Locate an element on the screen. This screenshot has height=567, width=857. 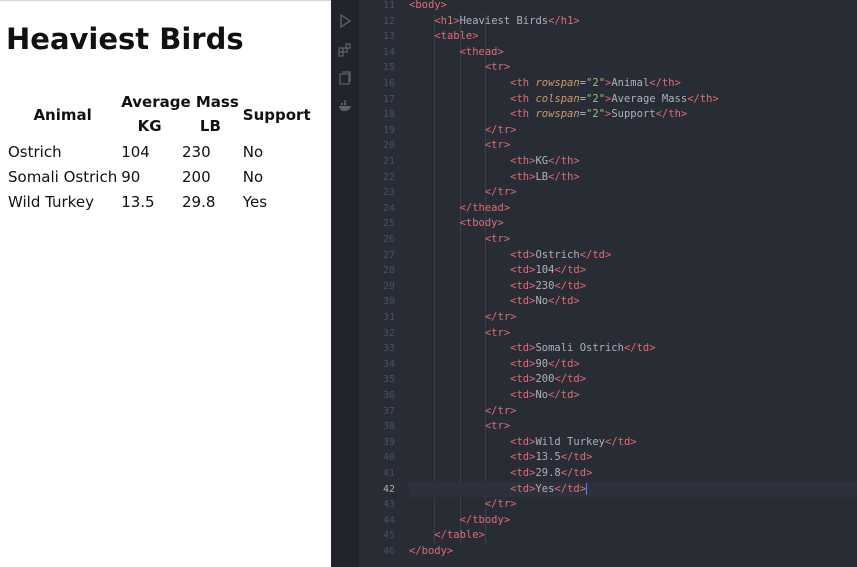
line-number: 15 is located at coordinates (388, 68).